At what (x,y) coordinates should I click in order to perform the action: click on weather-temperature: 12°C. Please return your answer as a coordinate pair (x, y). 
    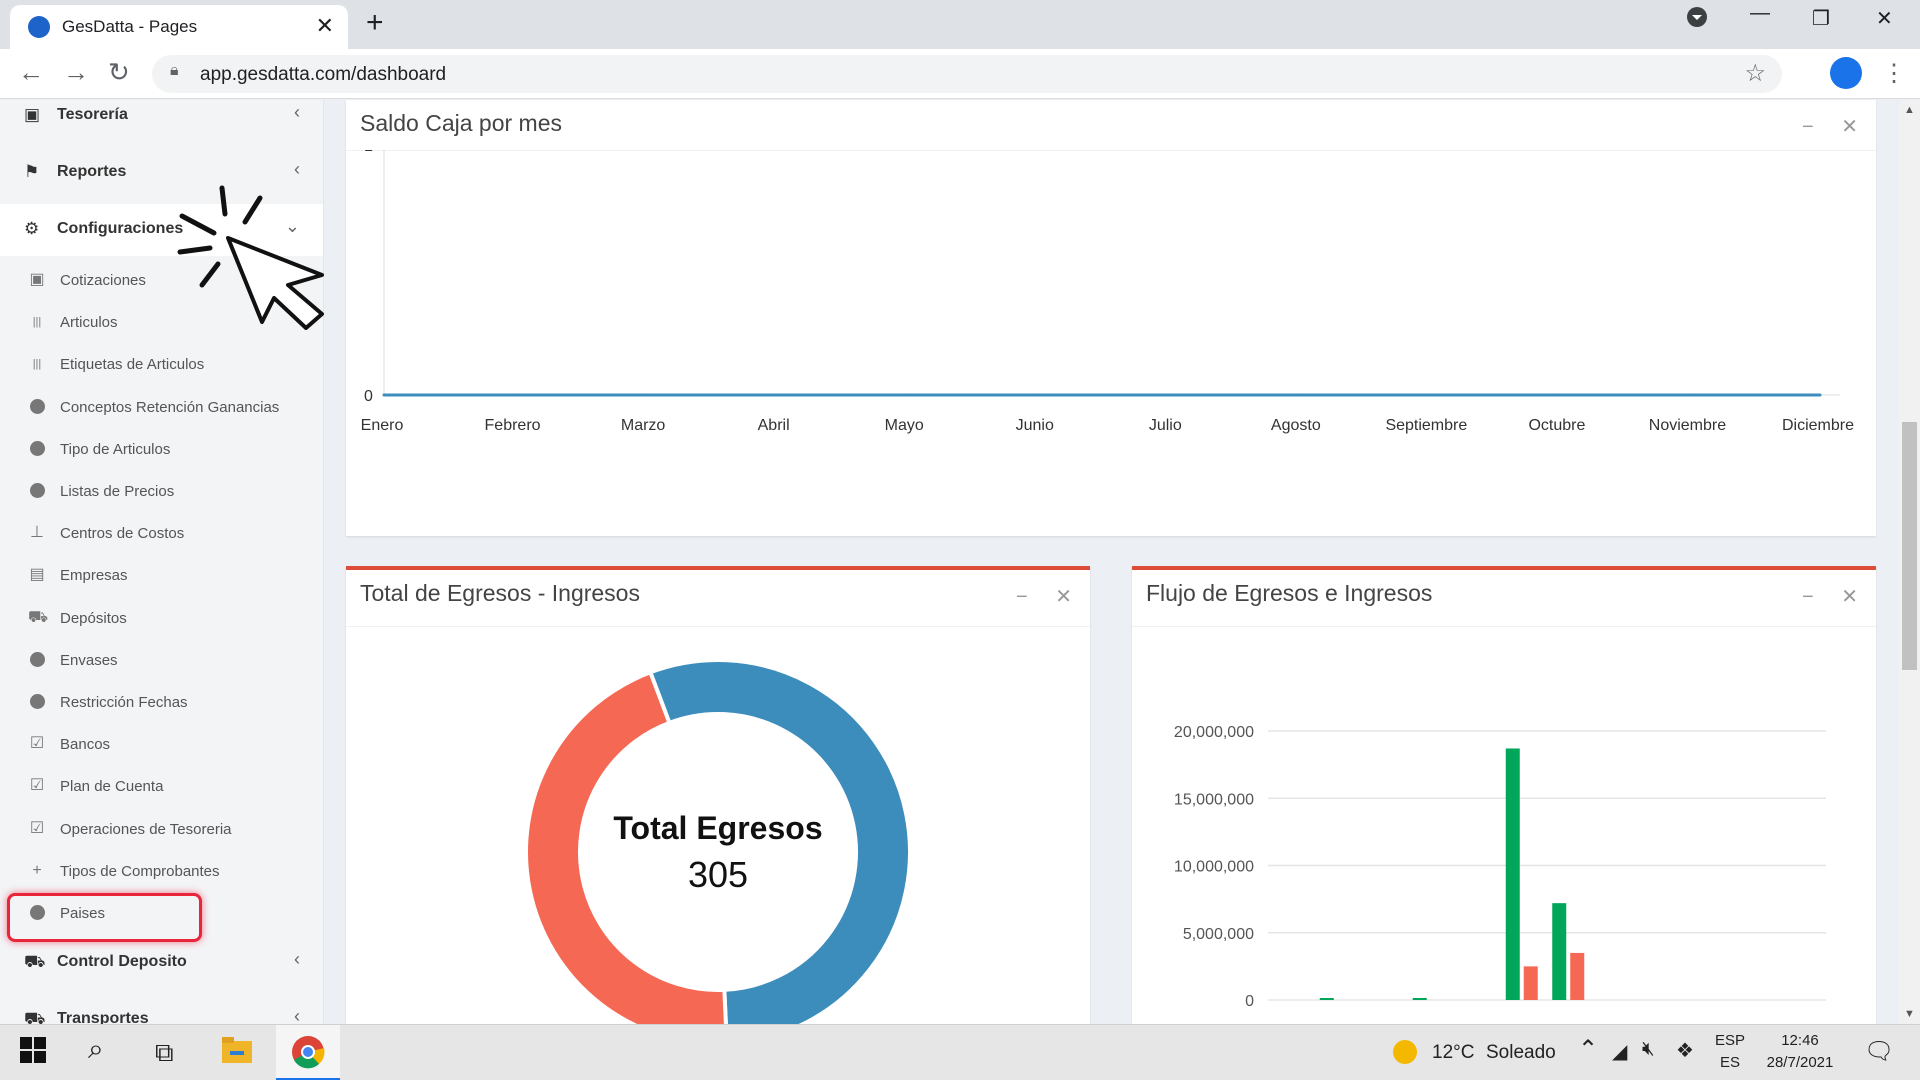
    Looking at the image, I should click on (1453, 1053).